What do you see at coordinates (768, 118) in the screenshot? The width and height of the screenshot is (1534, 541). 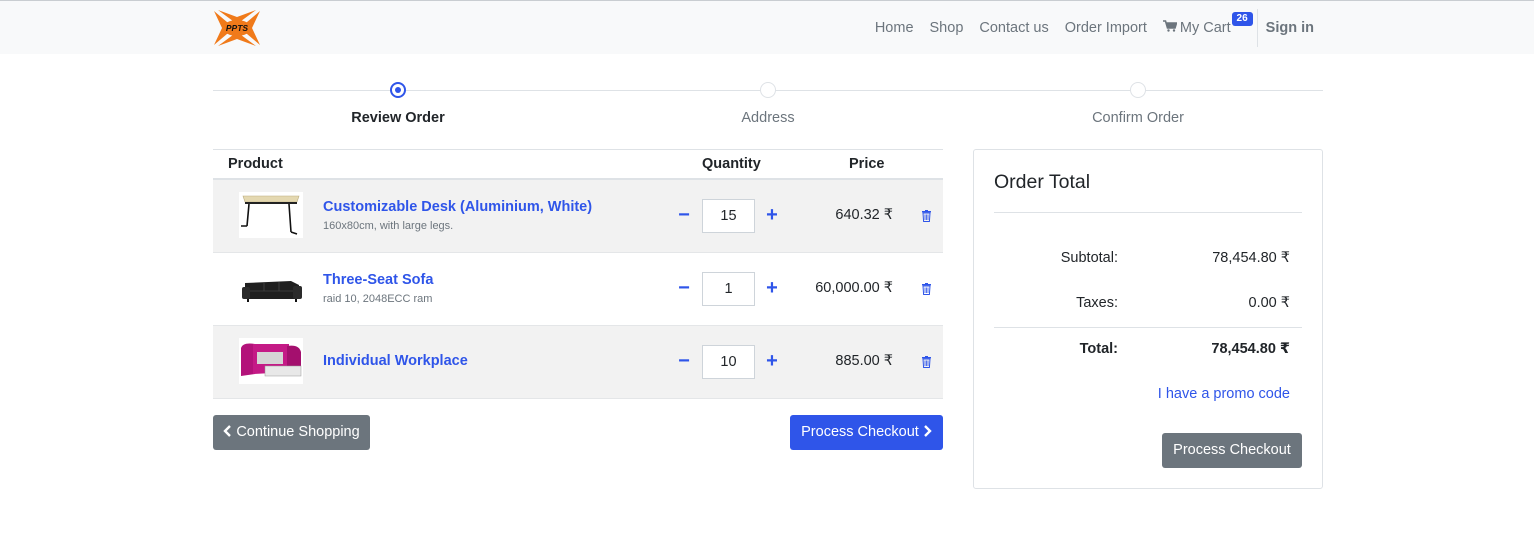 I see `step-label: Address` at bounding box center [768, 118].